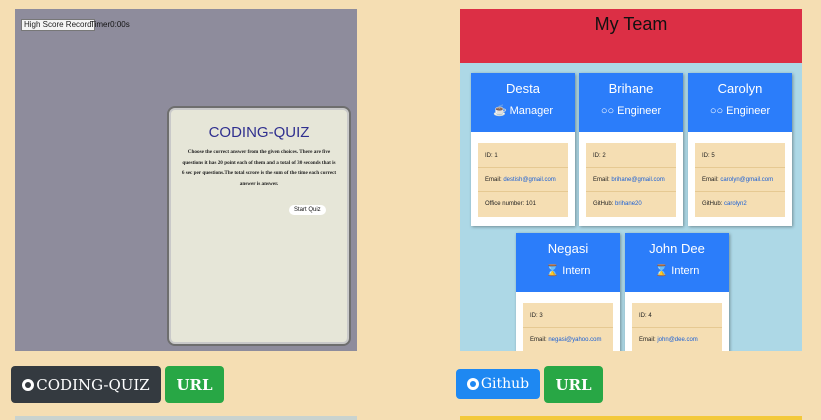 The height and width of the screenshot is (420, 821). I want to click on employee-email-line: Email: brihane@gmail.com, so click(629, 180).